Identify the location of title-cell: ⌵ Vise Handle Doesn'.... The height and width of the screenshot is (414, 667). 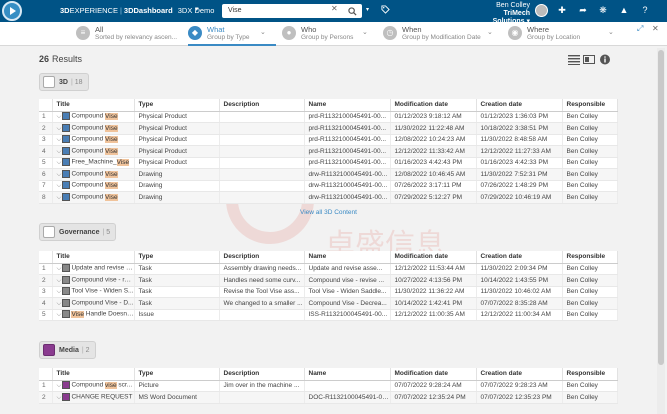
(93, 315).